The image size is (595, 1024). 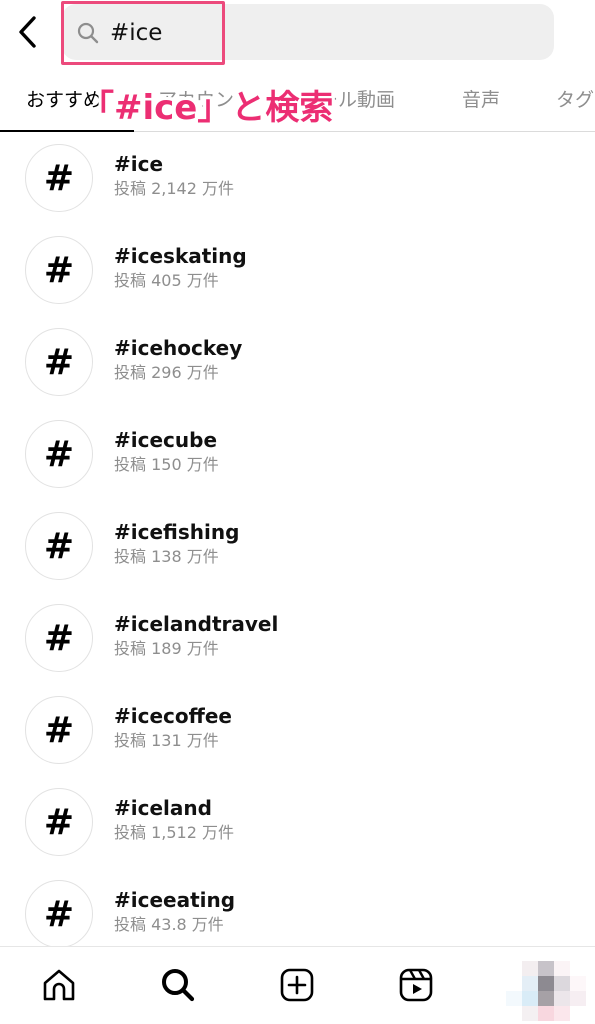 What do you see at coordinates (347, 100) in the screenshot?
I see `tab-reels: リール動画` at bounding box center [347, 100].